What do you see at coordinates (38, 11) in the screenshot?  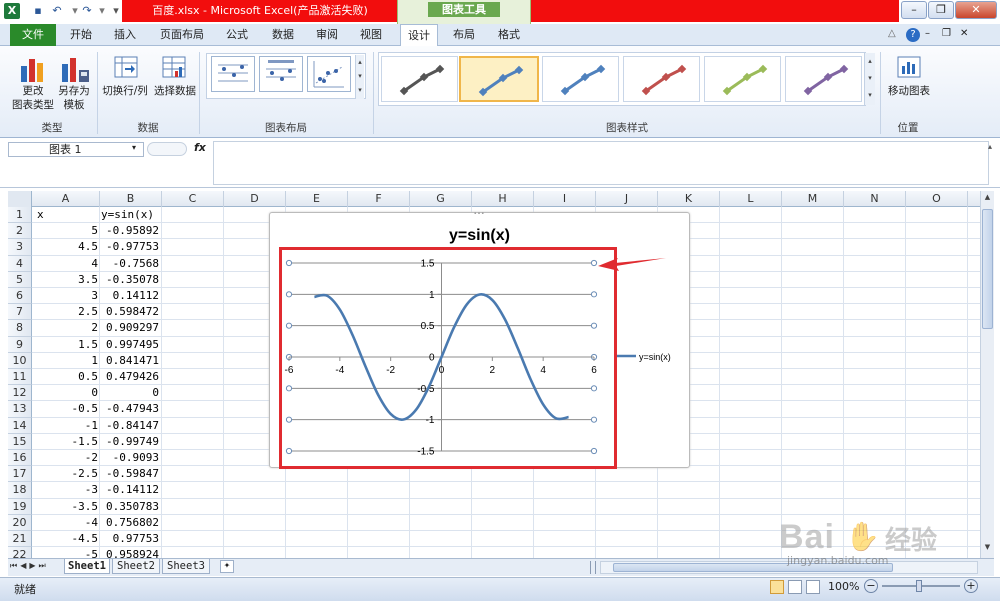 I see `save-icon: ▪` at bounding box center [38, 11].